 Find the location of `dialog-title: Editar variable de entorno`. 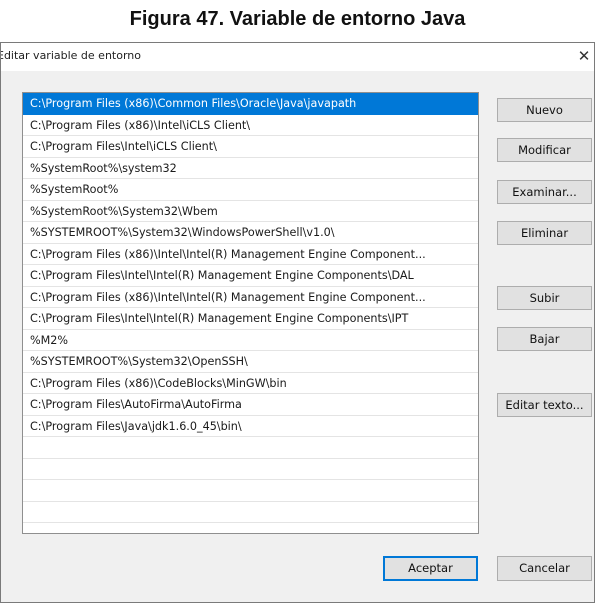

dialog-title: Editar variable de entorno is located at coordinates (70, 55).